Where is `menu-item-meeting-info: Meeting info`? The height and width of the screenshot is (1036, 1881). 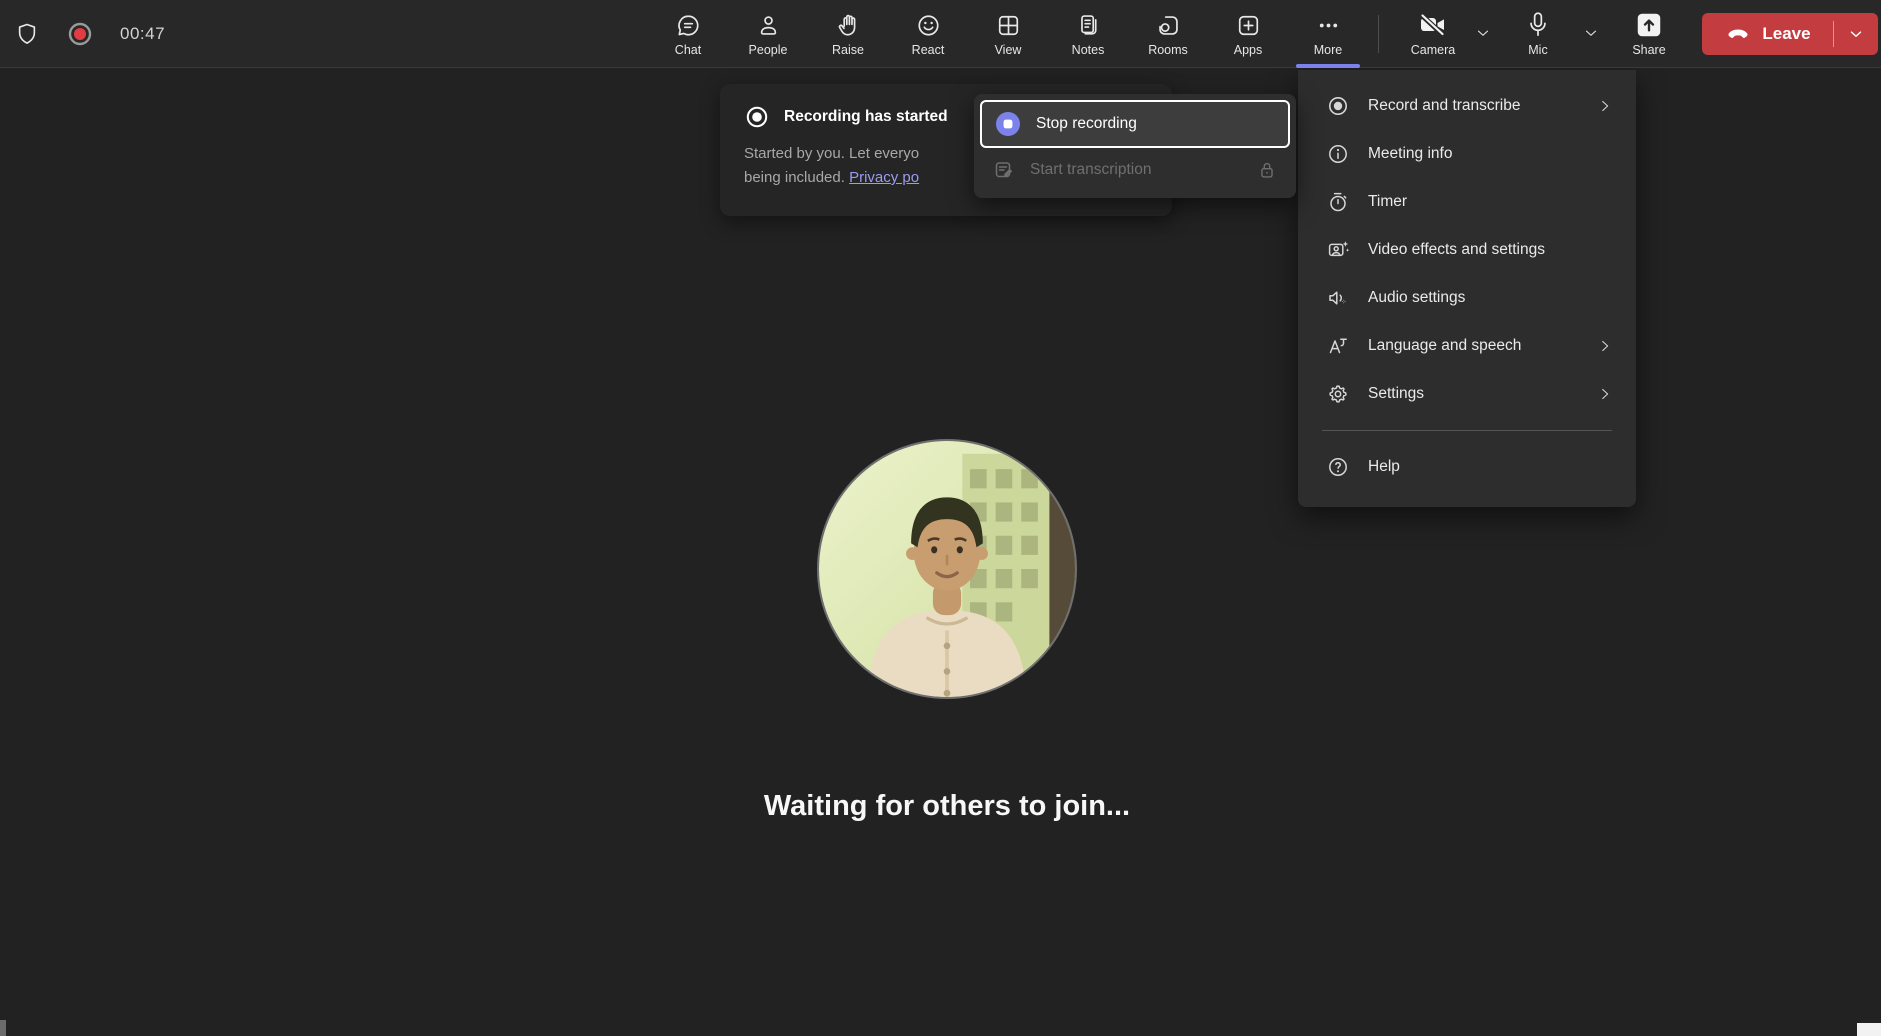
menu-item-meeting-info: Meeting info is located at coordinates (1467, 154).